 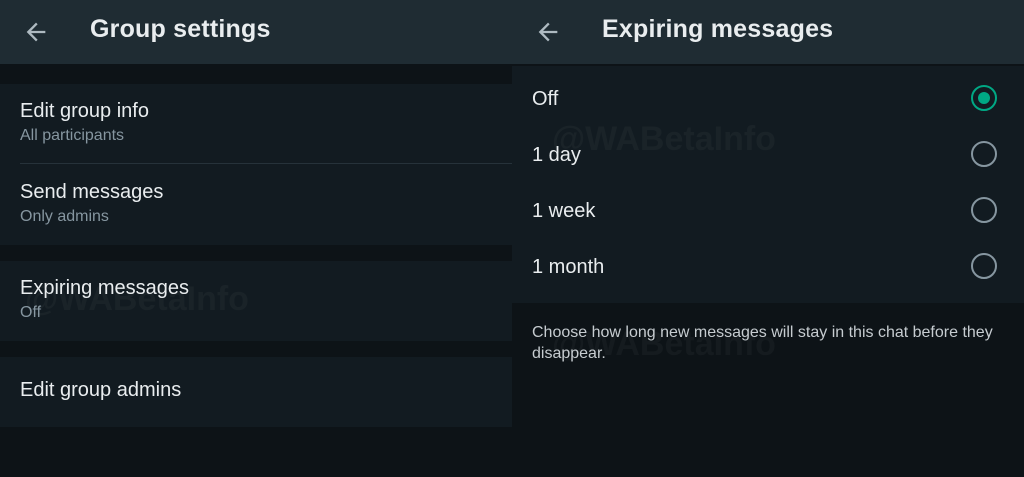 I want to click on page-title: Group settings, so click(x=180, y=29).